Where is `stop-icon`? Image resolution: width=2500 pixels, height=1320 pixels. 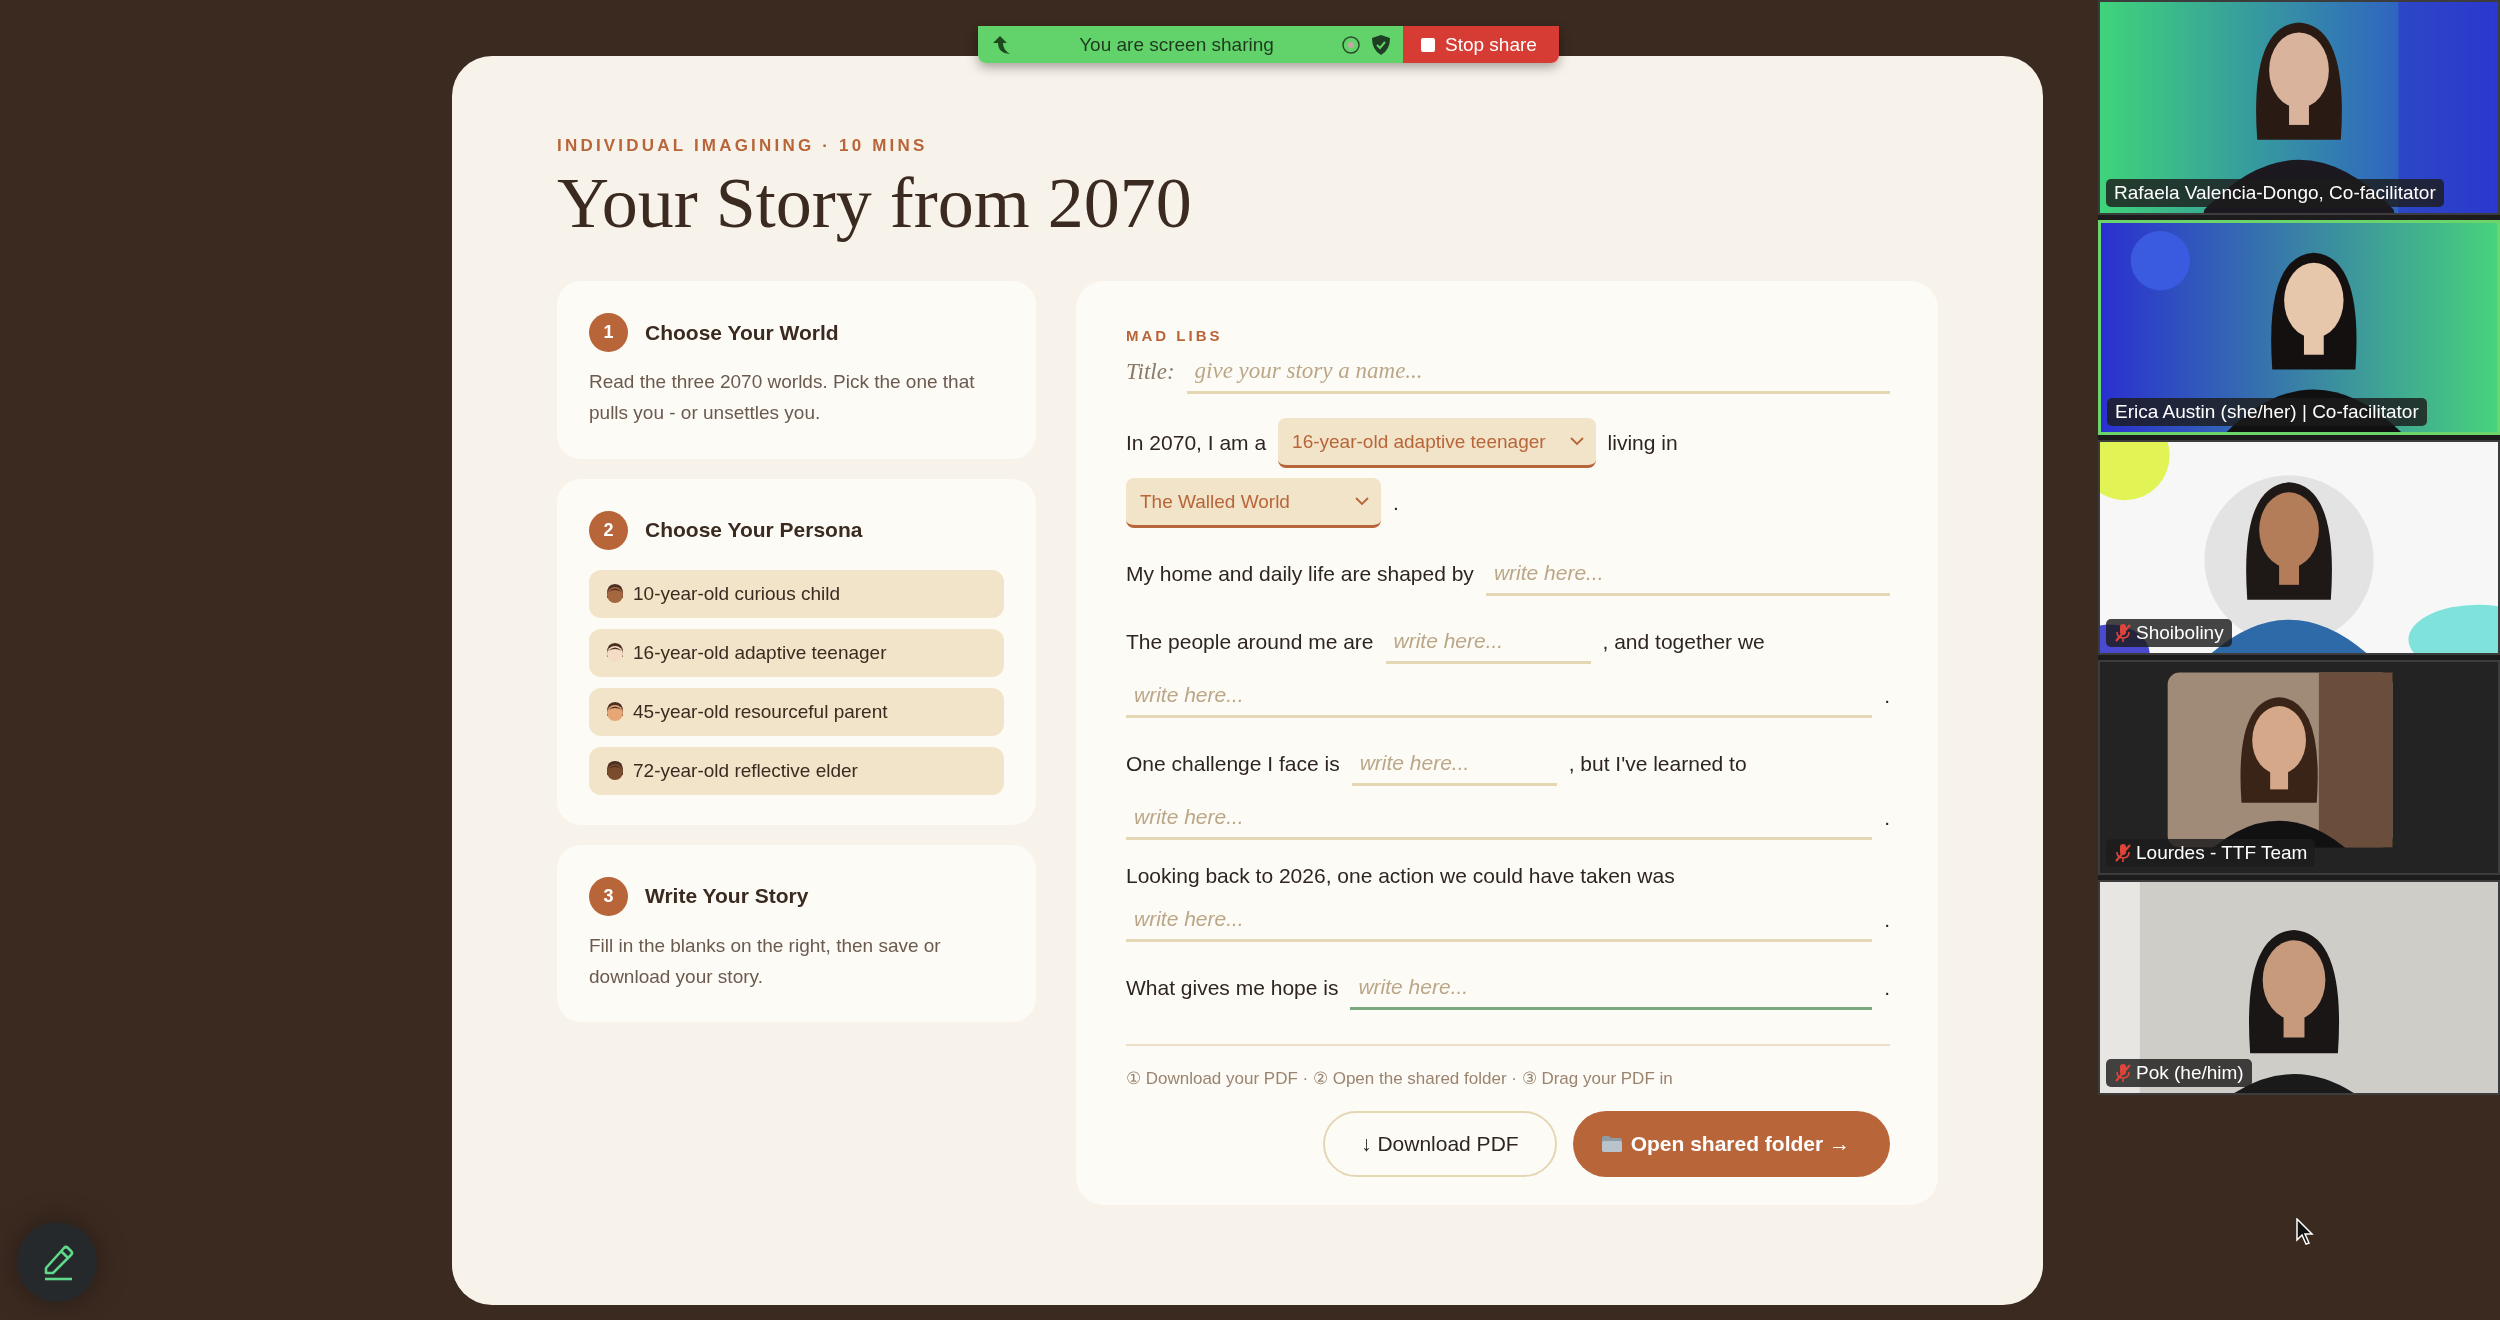 stop-icon is located at coordinates (1428, 44).